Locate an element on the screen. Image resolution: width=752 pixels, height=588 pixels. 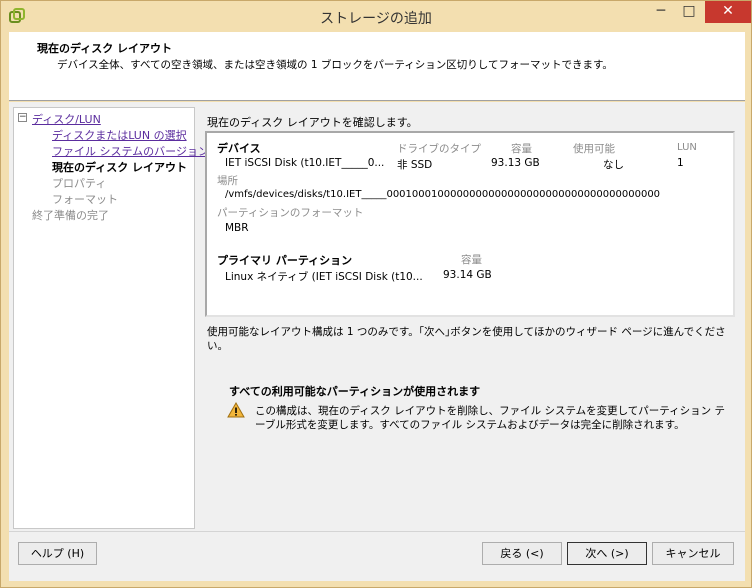
device-lun: 1 is located at coordinates (680, 163).